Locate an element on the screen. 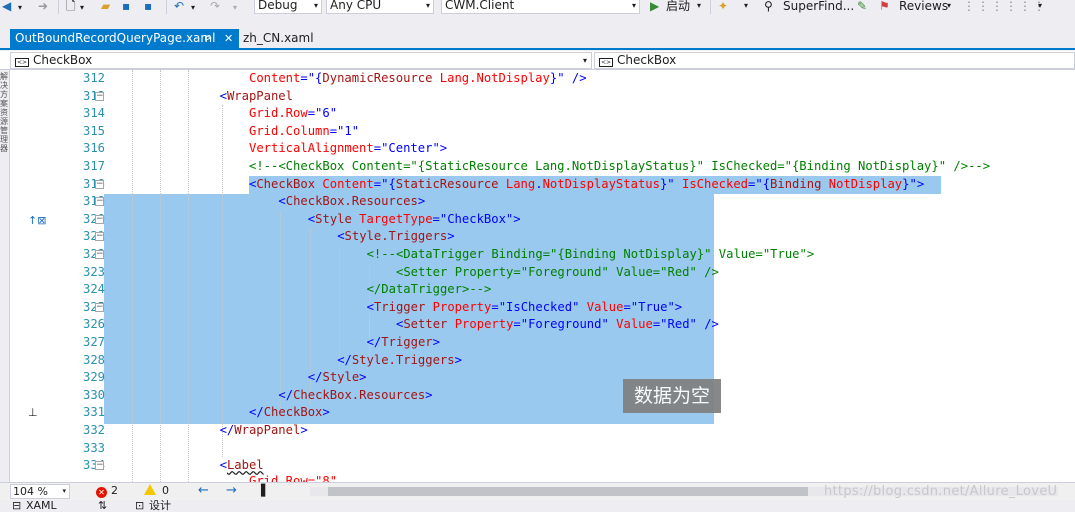 This screenshot has width=1075, height=512. open-folder-icon: ▰ is located at coordinates (105, 7).